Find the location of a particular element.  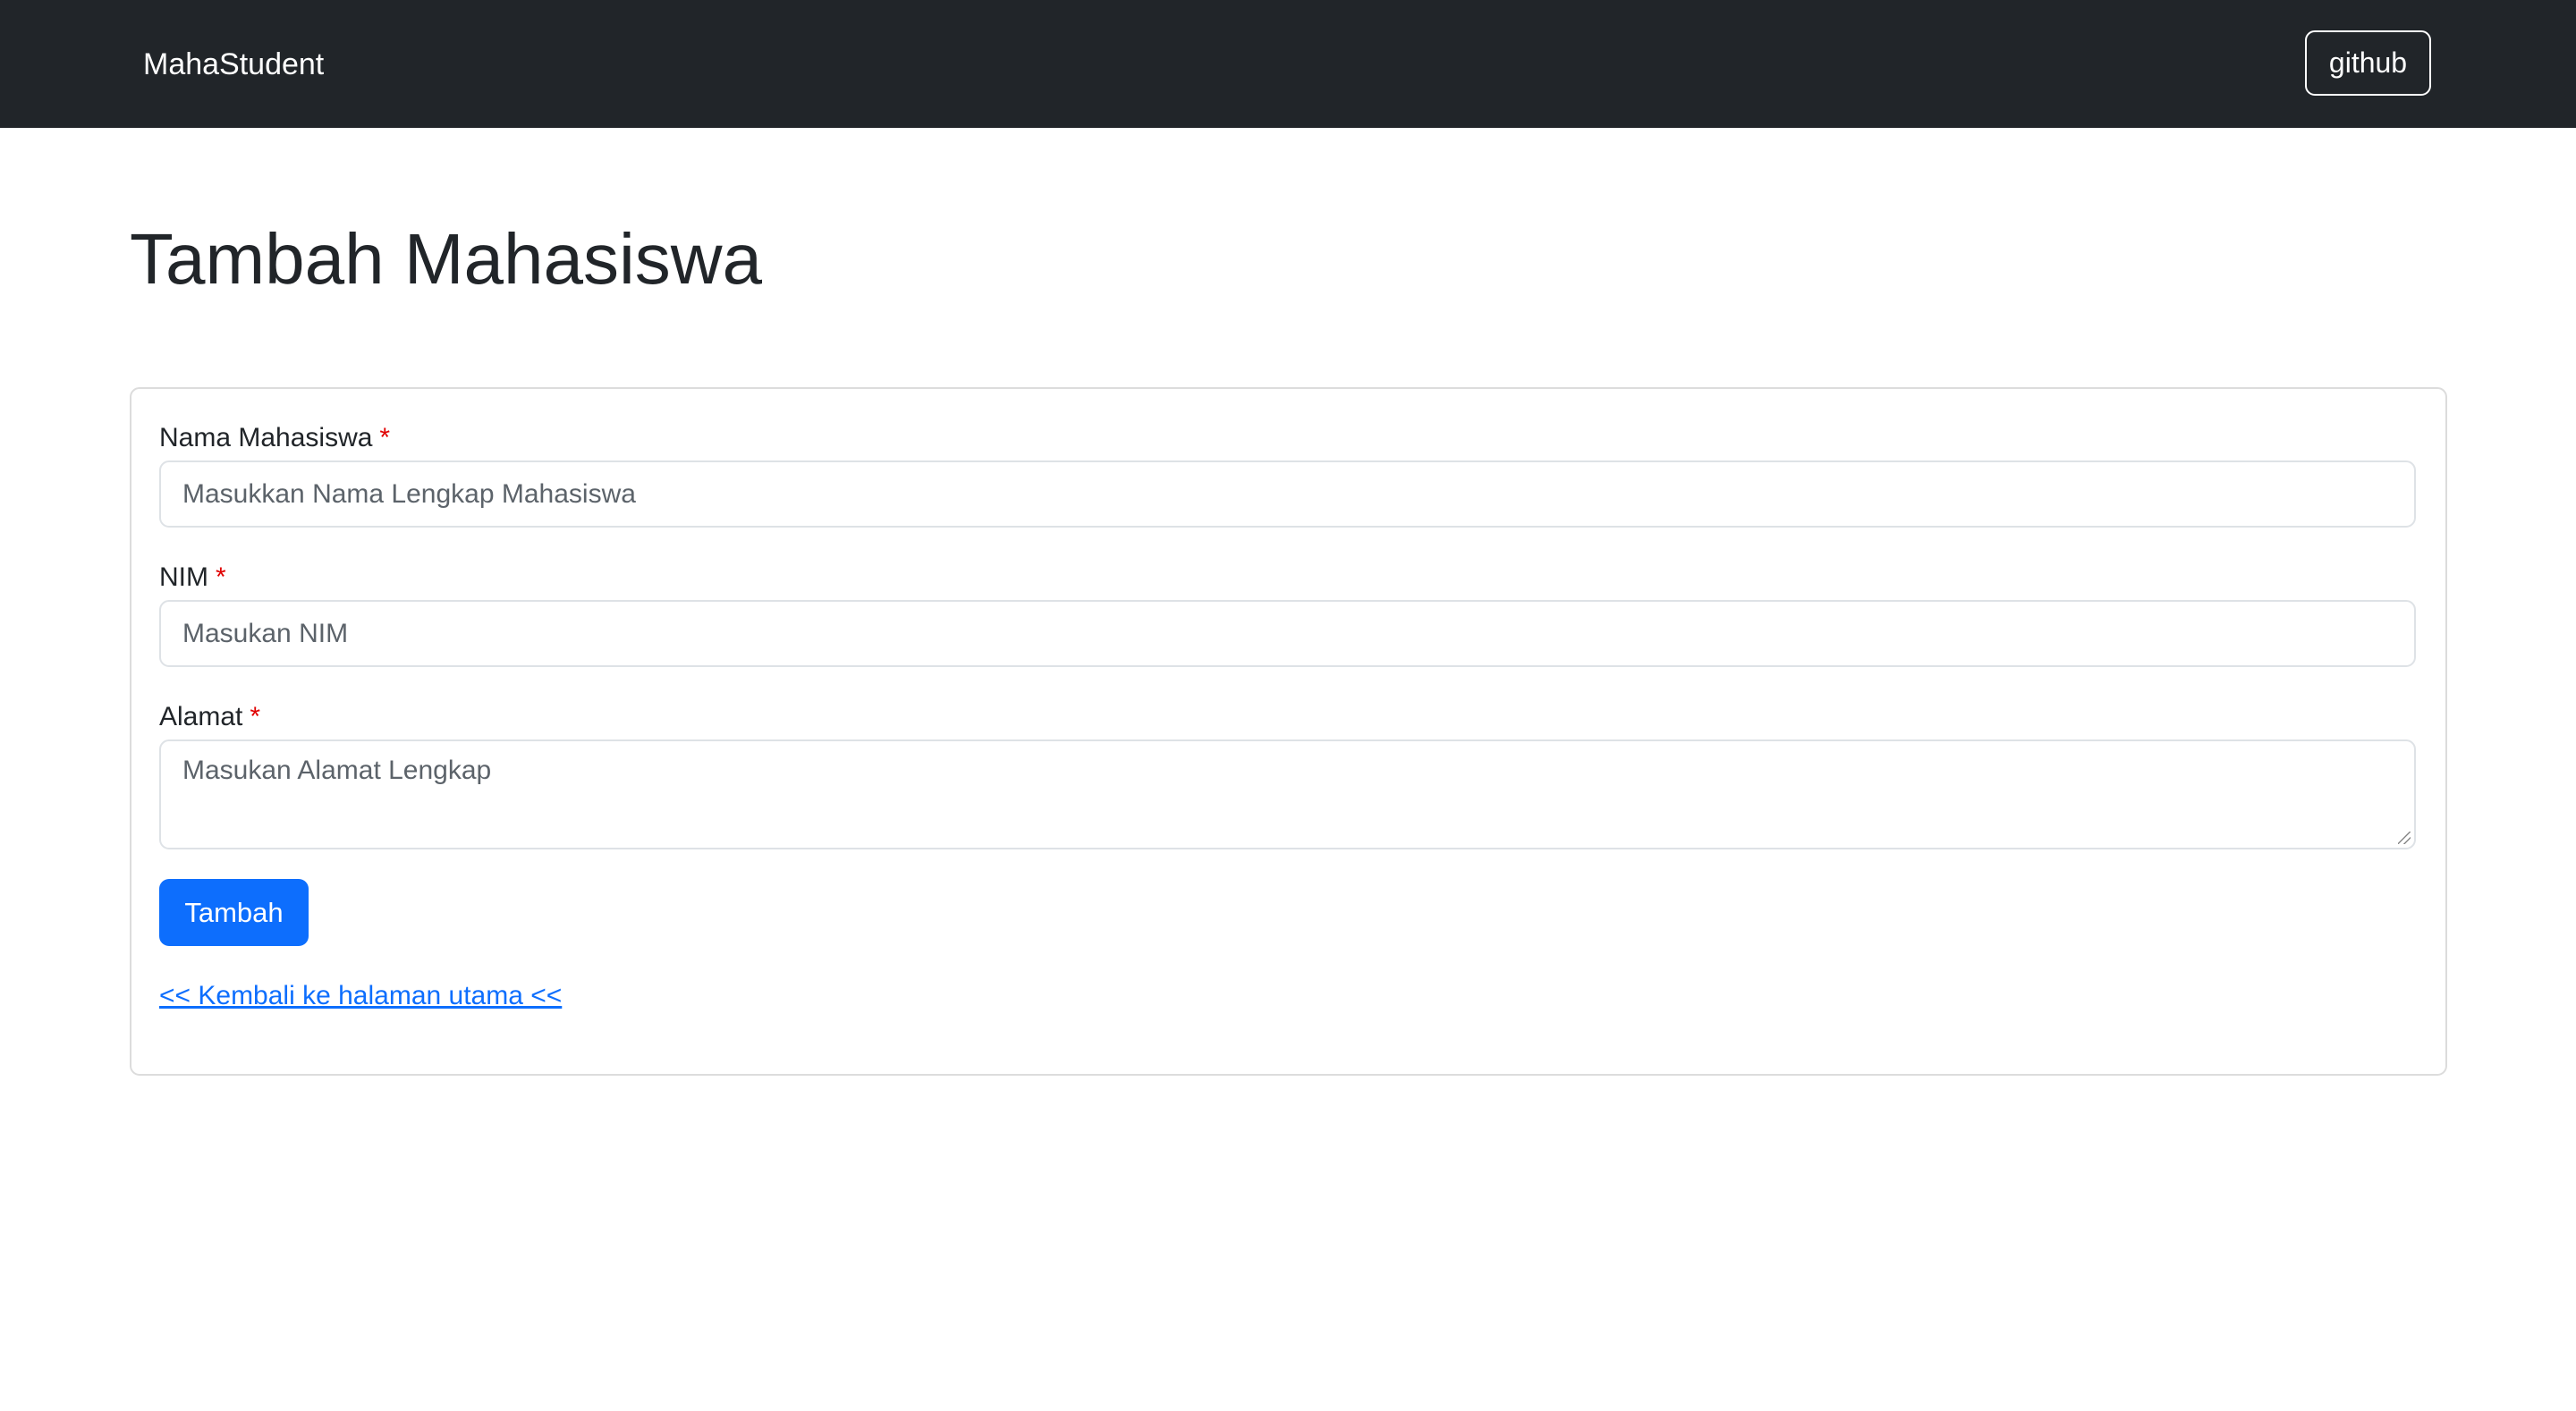

alamat-label: Alamat * is located at coordinates (209, 717).